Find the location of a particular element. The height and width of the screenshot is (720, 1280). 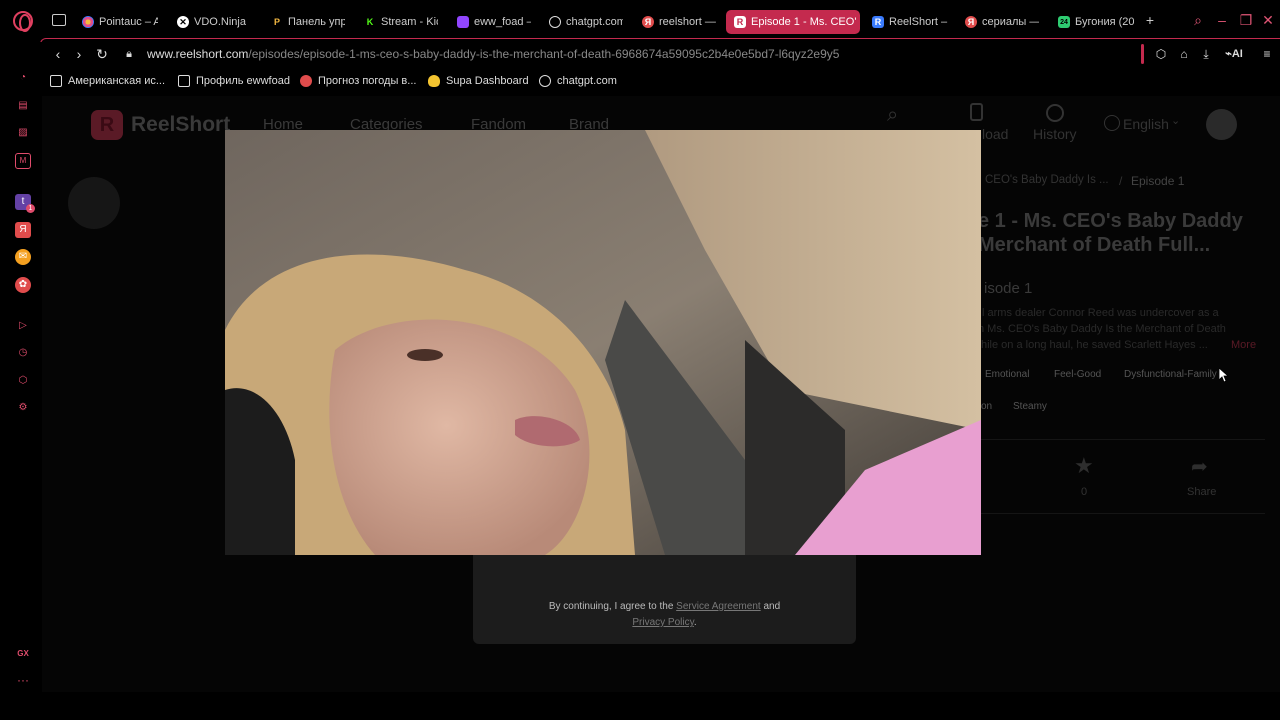

aria-ai-button: ⌁AI is located at coordinates (1234, 54).